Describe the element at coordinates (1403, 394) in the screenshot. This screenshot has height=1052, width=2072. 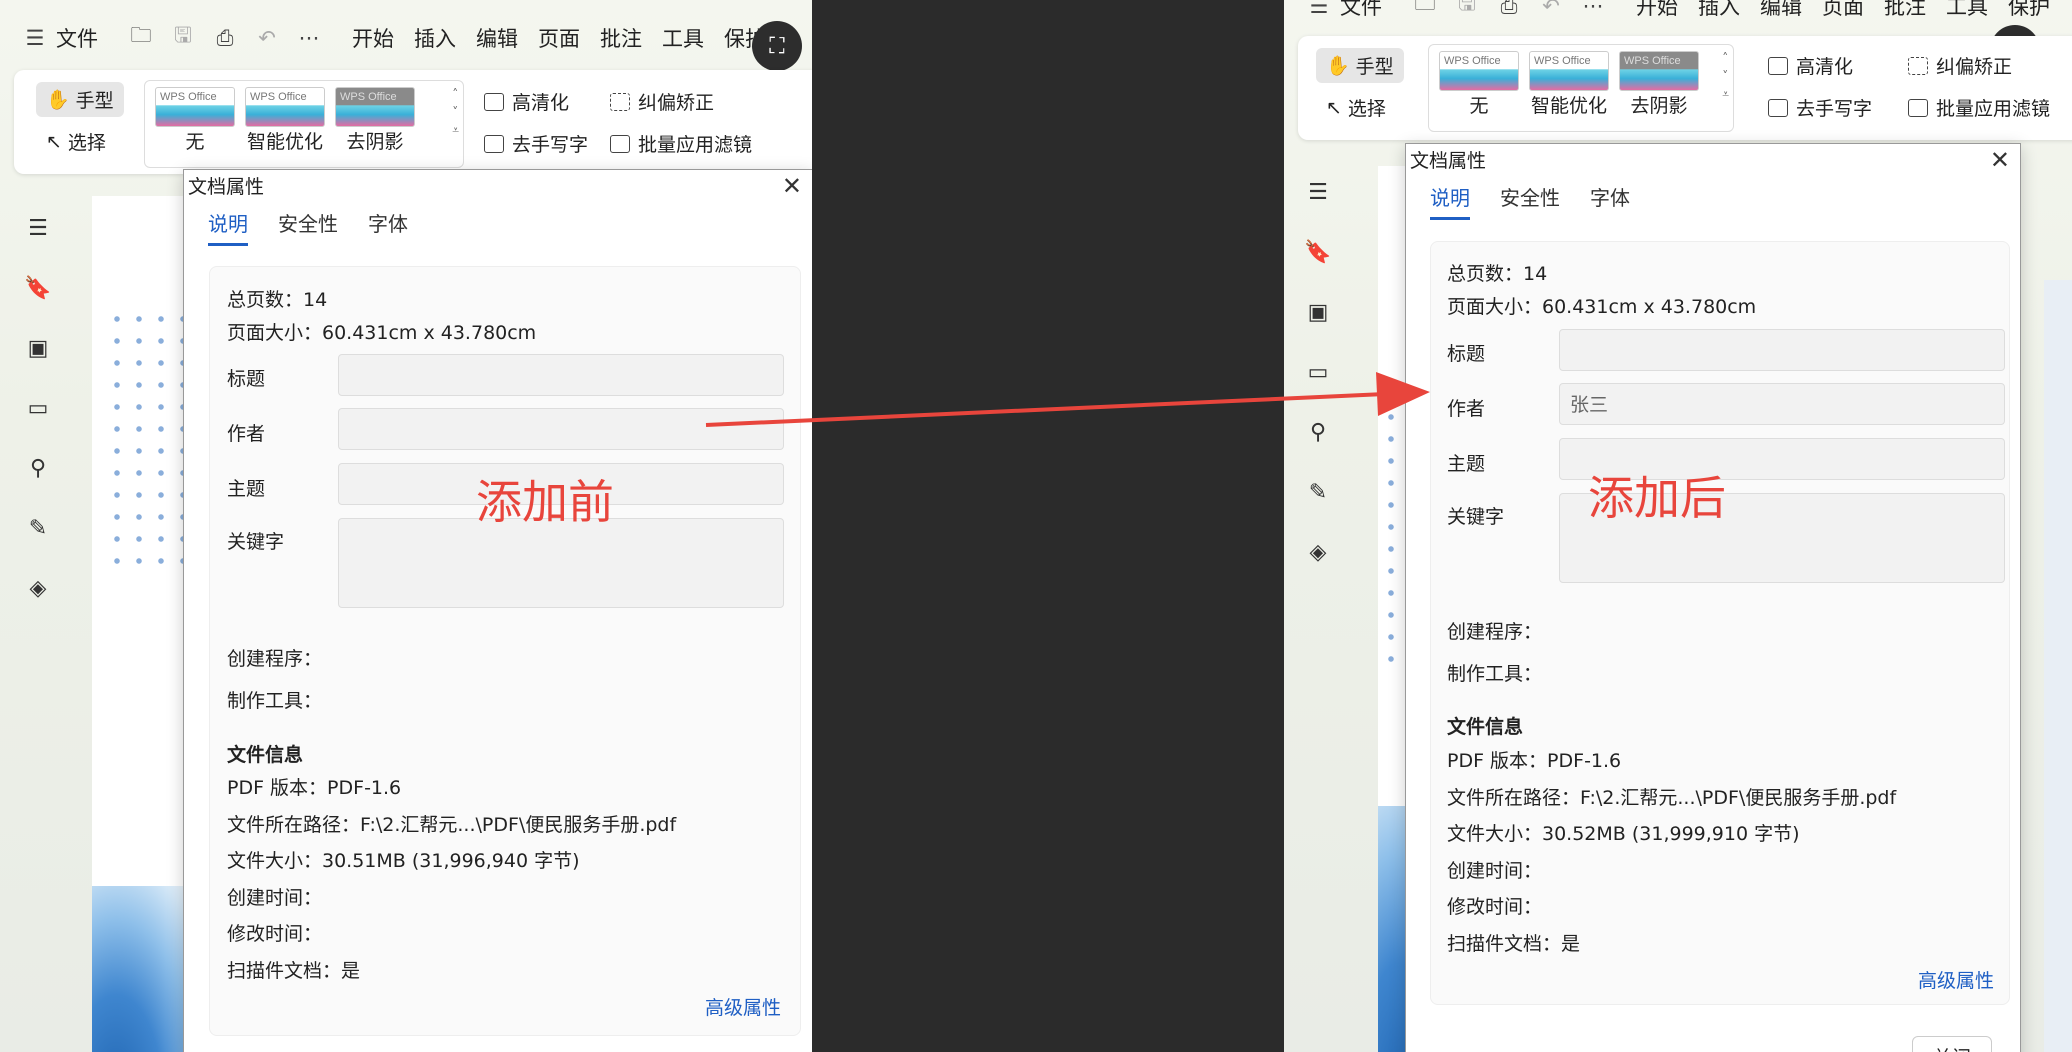
I see `arrow-head` at that location.